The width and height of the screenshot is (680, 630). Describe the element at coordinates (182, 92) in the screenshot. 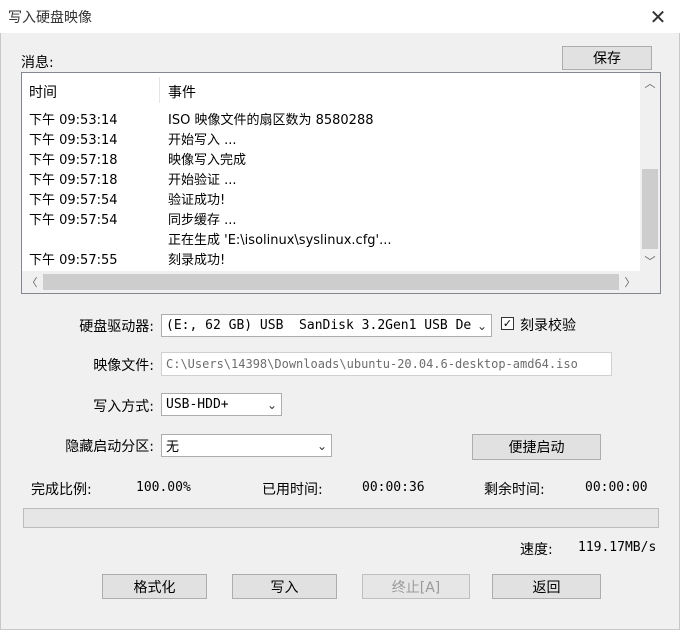

I see `column-header-event: 事件` at that location.